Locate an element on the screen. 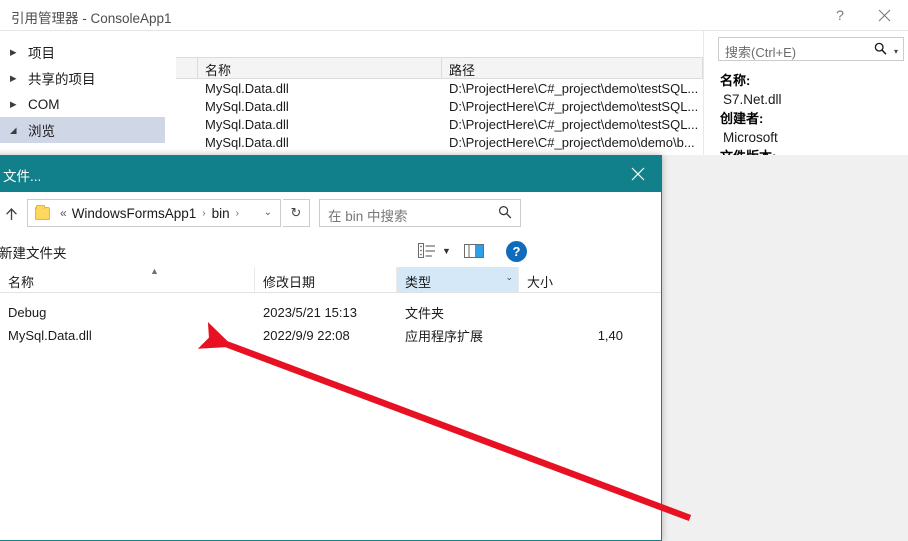  tree-item-label: COM is located at coordinates (44, 104).